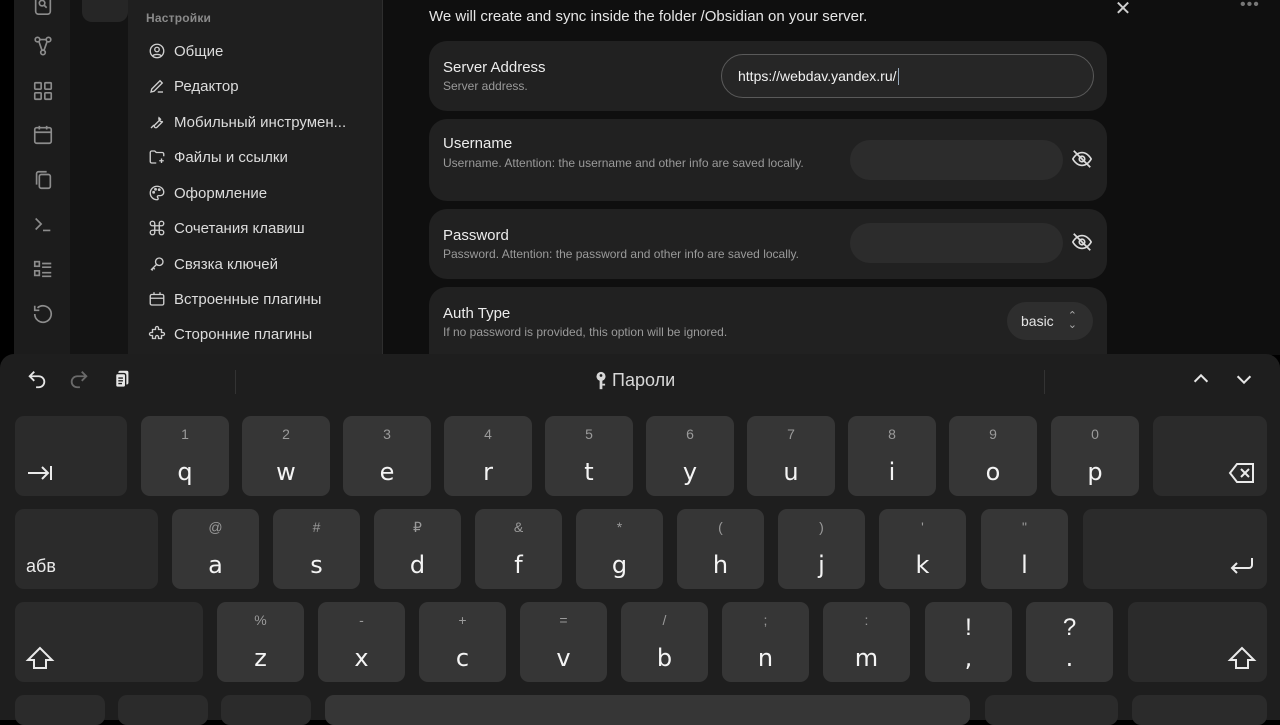  What do you see at coordinates (43, 224) in the screenshot?
I see `terminal-icon` at bounding box center [43, 224].